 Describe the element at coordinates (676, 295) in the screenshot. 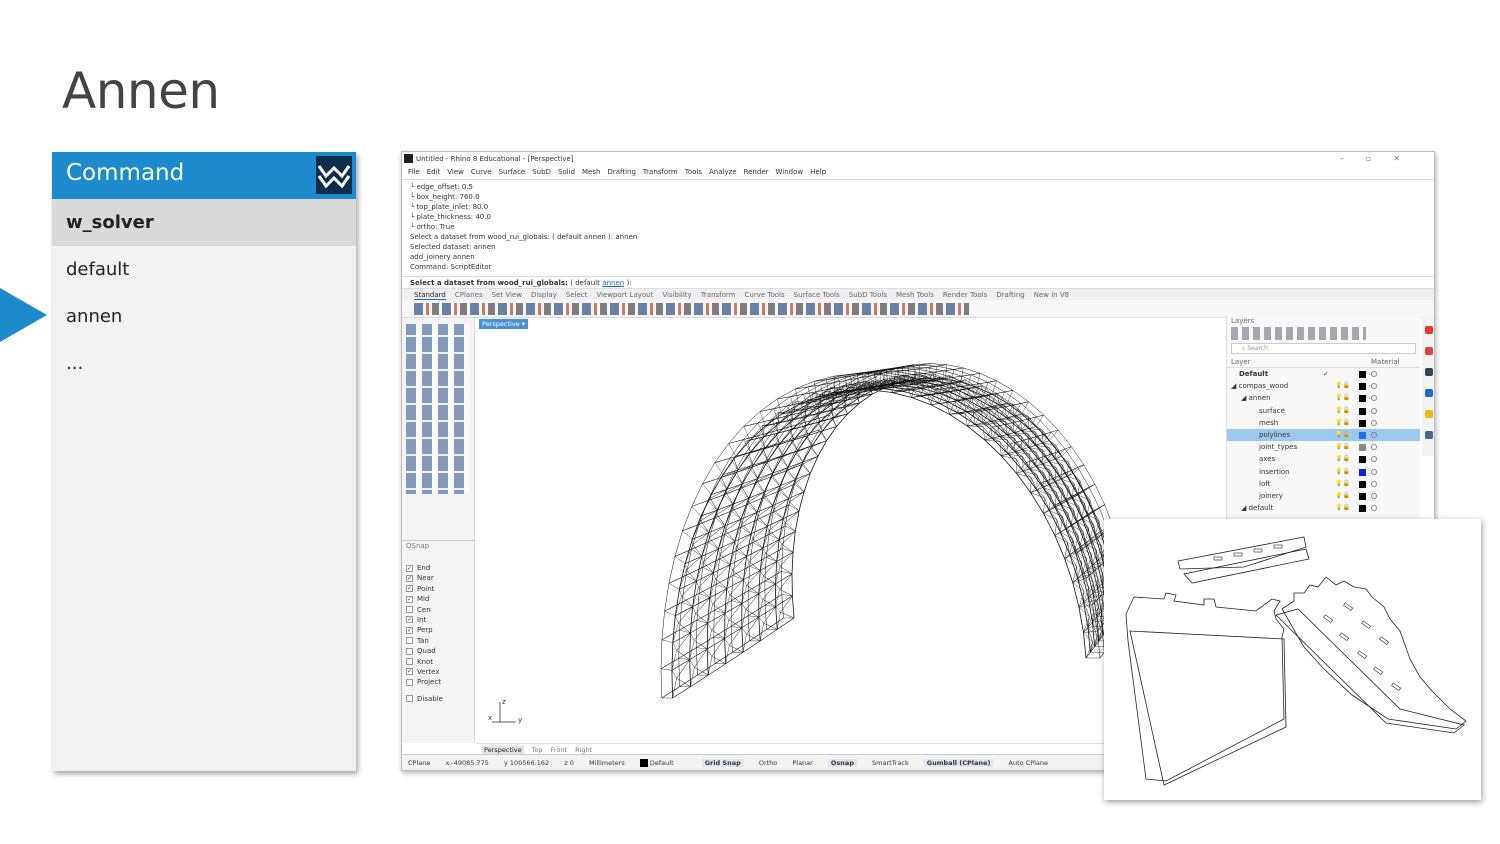

I see `toolbar-tab-visibility: Visibility` at that location.